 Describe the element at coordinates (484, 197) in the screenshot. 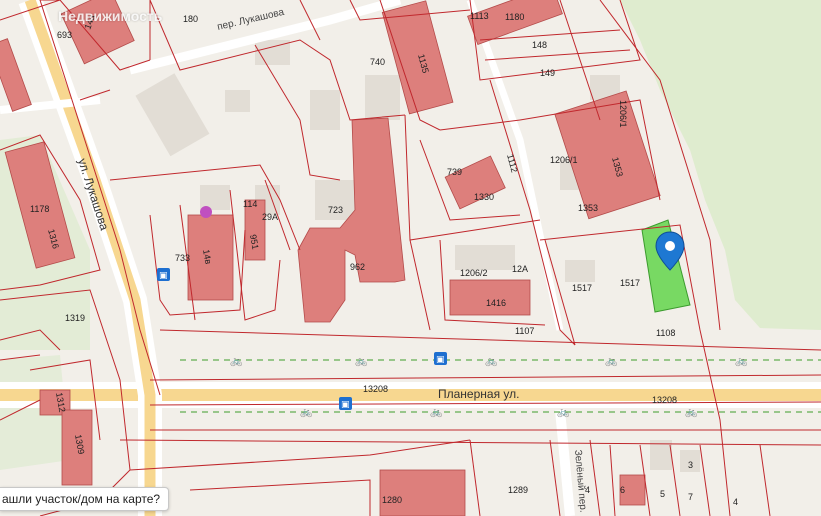

I see `parcel-label: 1330` at that location.